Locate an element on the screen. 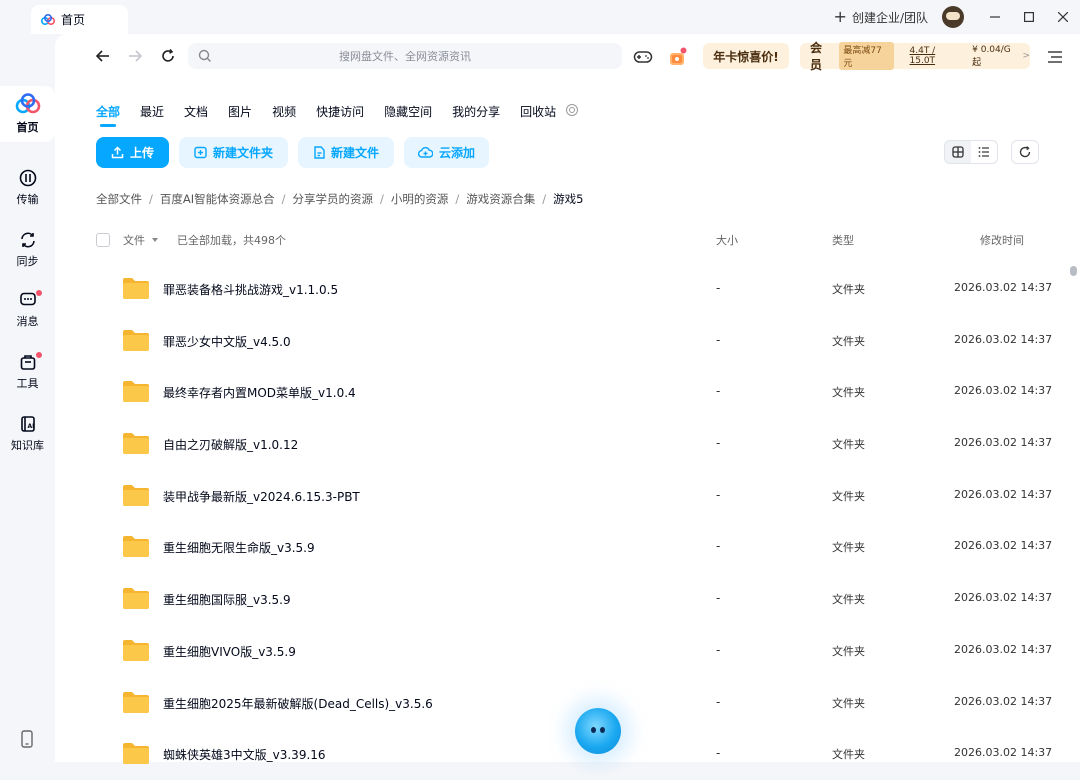 The image size is (1080, 780). close-window-button is located at coordinates (1063, 17).